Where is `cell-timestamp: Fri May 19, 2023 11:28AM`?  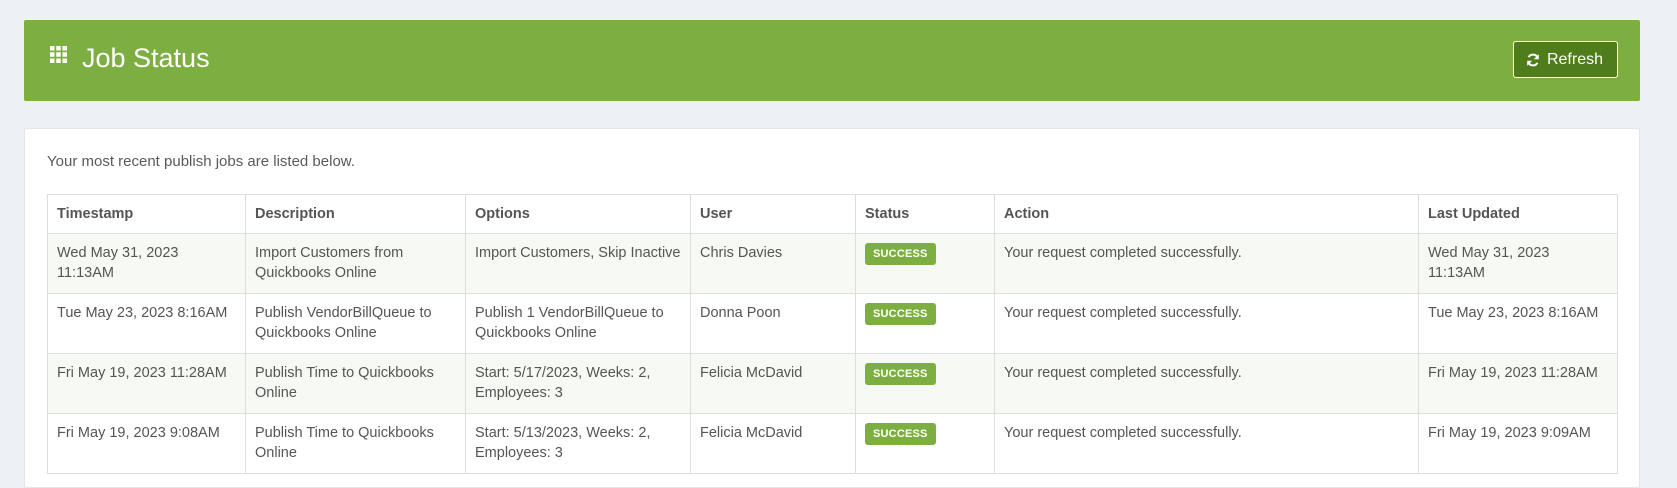
cell-timestamp: Fri May 19, 2023 11:28AM is located at coordinates (146, 383).